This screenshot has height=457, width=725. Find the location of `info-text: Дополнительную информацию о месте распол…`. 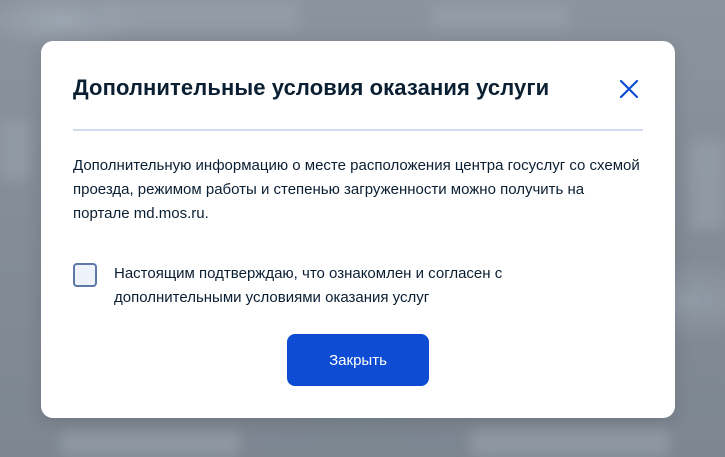

info-text: Дополнительную информацию о месте распол… is located at coordinates (356, 189).